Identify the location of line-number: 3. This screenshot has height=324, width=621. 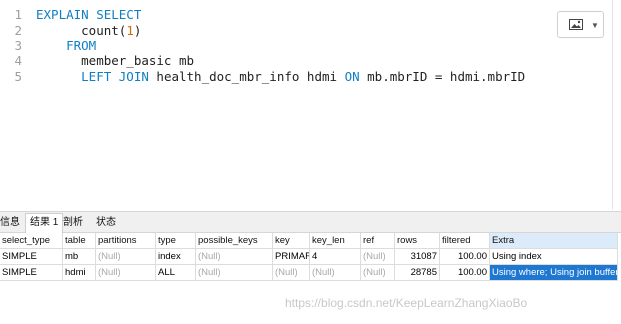
(18, 45).